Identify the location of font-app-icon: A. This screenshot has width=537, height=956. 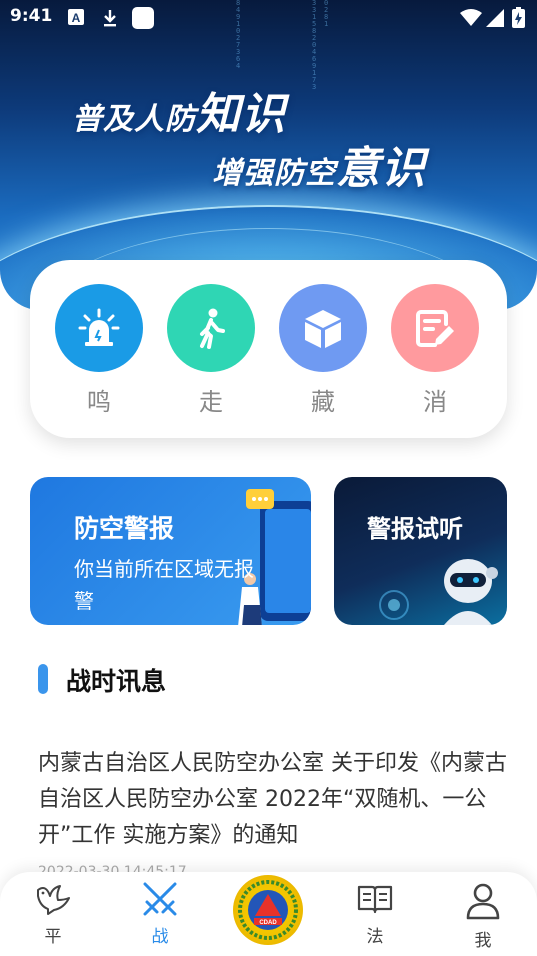
(76, 17).